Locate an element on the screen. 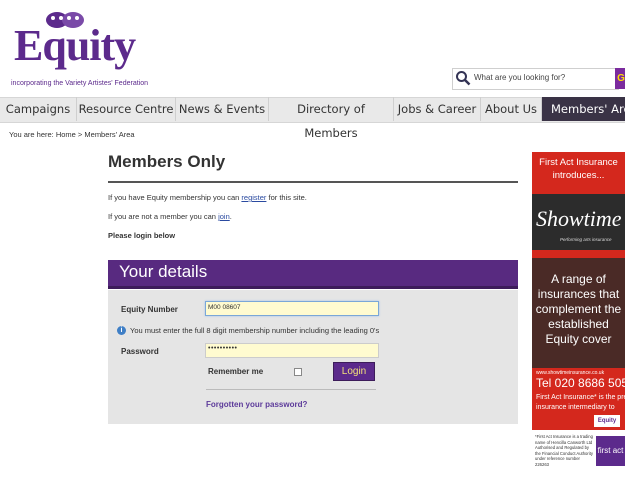 Image resolution: width=625 pixels, height=478 pixels. breadcrumb: You are here: Home > Members' Area is located at coordinates (72, 134).